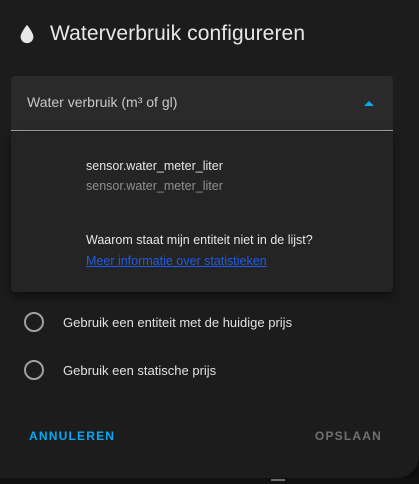 Image resolution: width=419 pixels, height=484 pixels. What do you see at coordinates (178, 33) in the screenshot?
I see `dialog-title: Waterverbruik configureren` at bounding box center [178, 33].